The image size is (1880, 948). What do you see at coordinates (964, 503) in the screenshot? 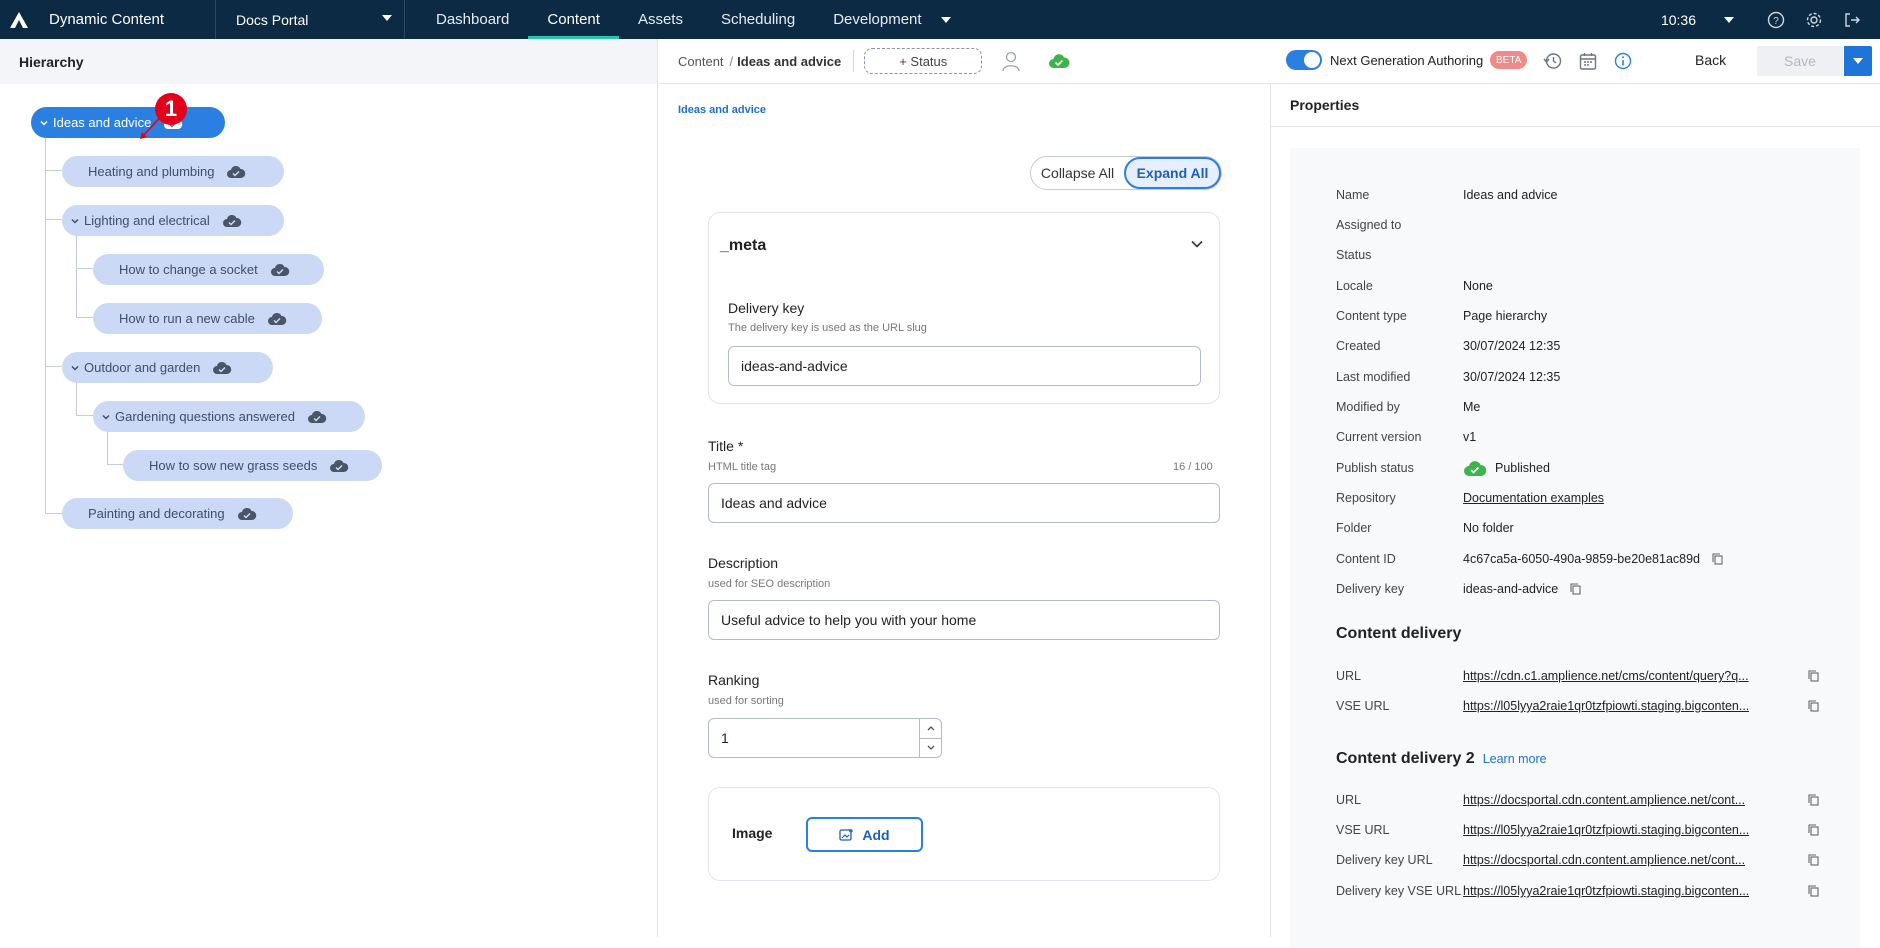
I see `title-input: Ideas and advice` at bounding box center [964, 503].